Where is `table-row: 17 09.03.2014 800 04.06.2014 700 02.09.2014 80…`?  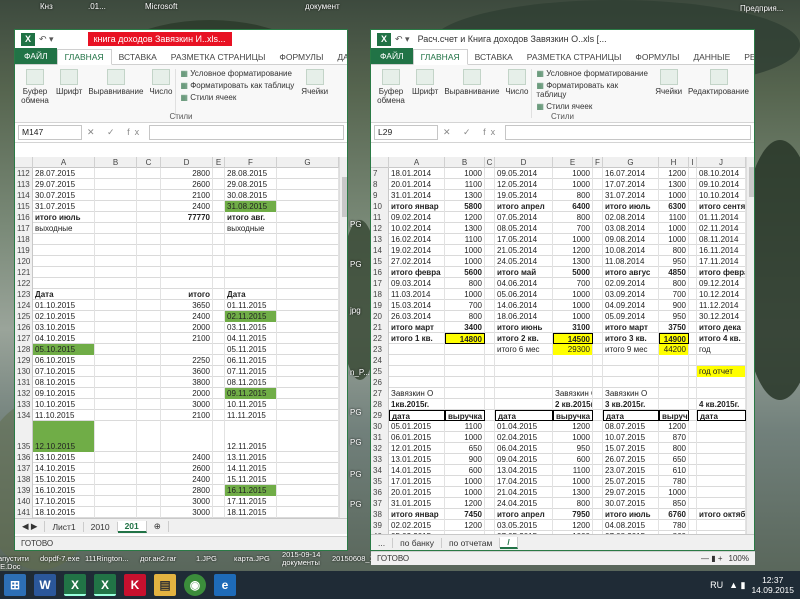
table-row: 17 09.03.2014 800 04.06.2014 700 02.09.2014 80… is located at coordinates (558, 283).